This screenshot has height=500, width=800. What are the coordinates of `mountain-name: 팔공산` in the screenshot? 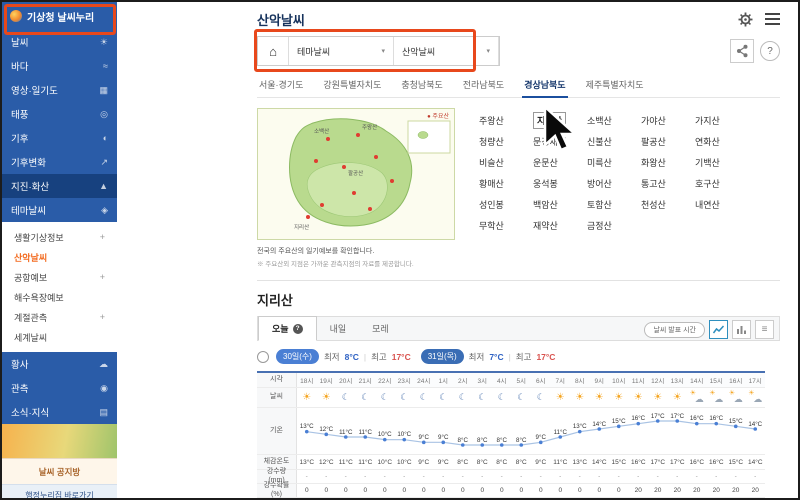 It's located at (653, 142).